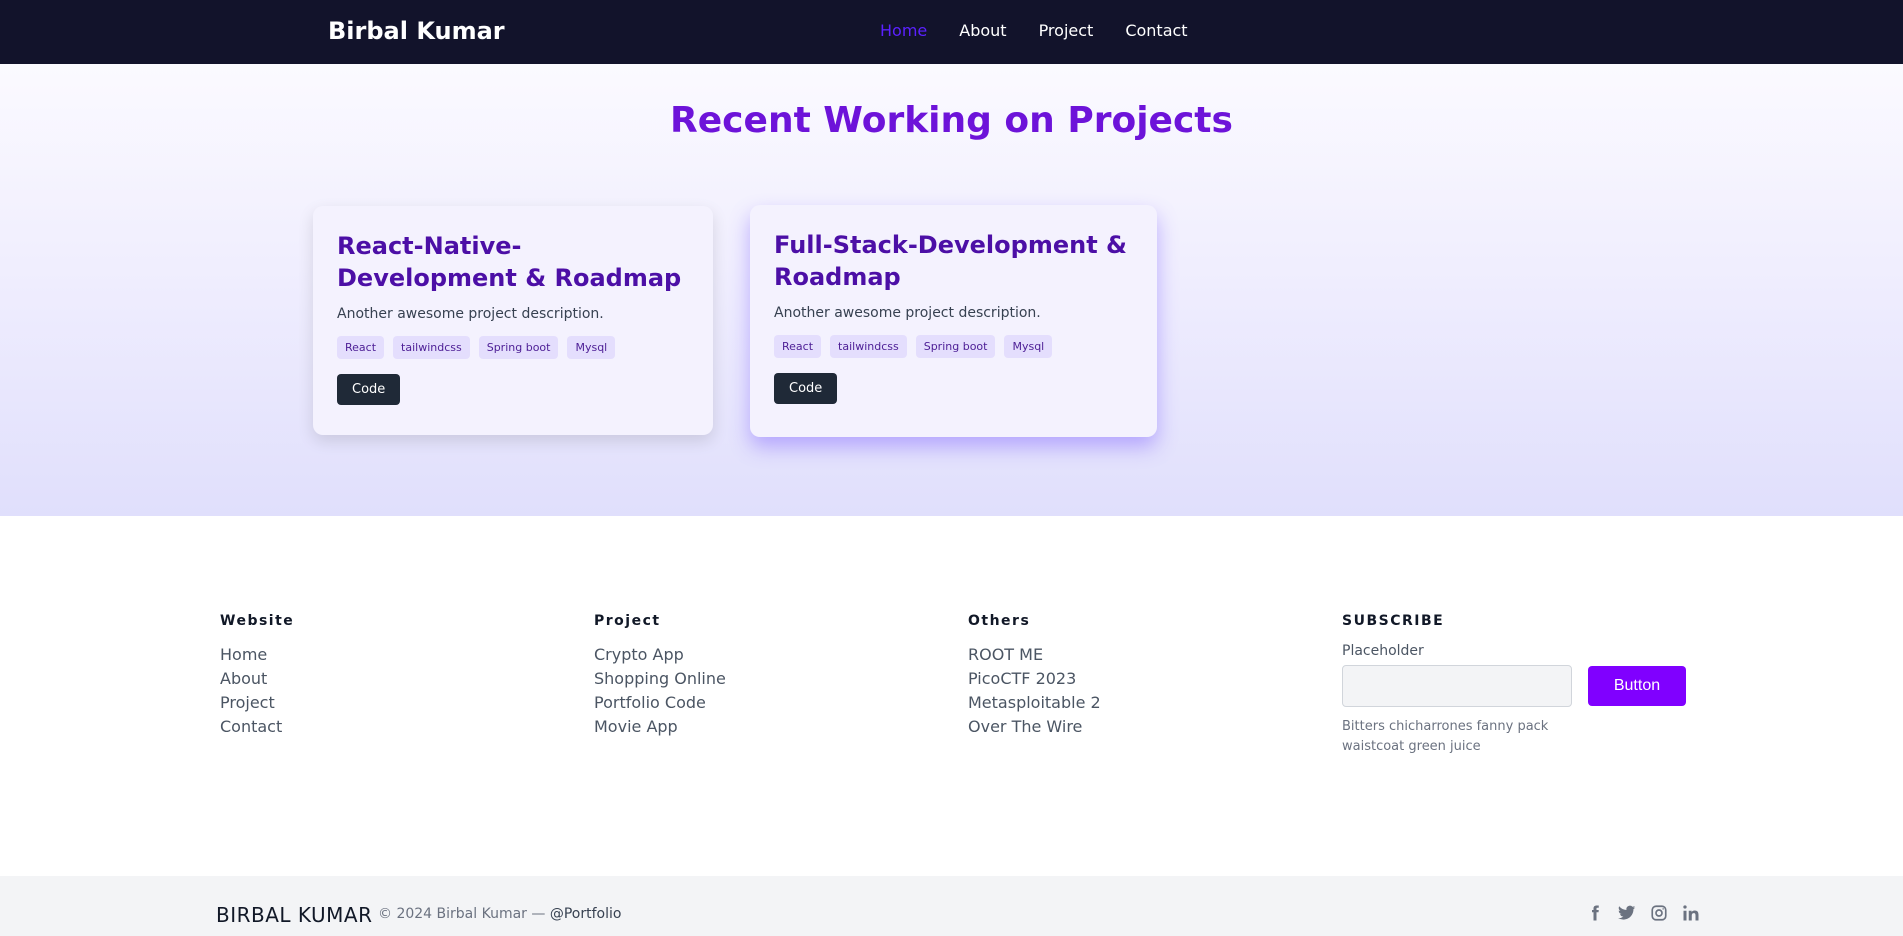  I want to click on footer-link: Portfolio Code, so click(660, 703).